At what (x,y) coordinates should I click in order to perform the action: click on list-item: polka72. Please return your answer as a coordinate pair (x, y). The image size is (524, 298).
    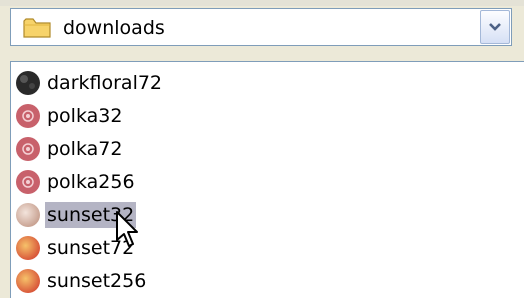
    Looking at the image, I should click on (161, 149).